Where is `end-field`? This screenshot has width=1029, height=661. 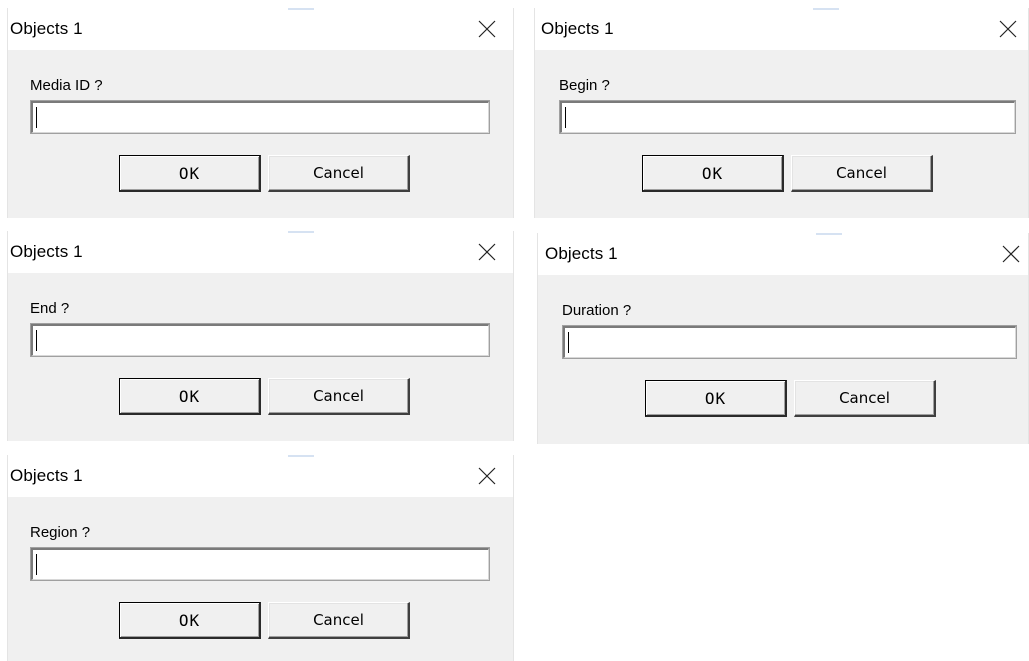 end-field is located at coordinates (260, 340).